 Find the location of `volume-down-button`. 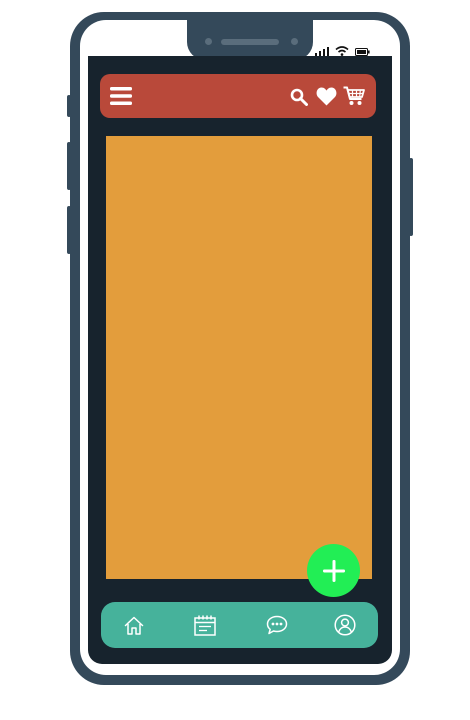

volume-down-button is located at coordinates (69, 230).